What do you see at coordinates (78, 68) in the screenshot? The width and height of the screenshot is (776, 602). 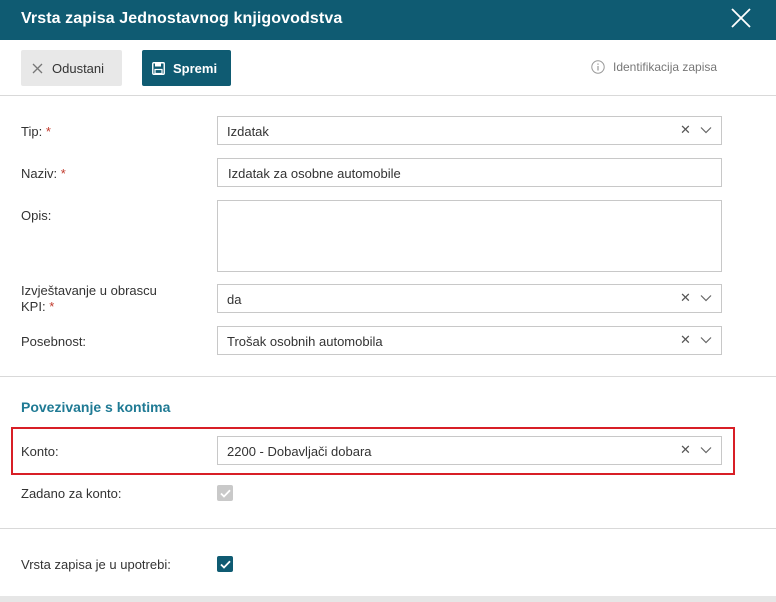 I see `cancel-button-label: Odustani` at bounding box center [78, 68].